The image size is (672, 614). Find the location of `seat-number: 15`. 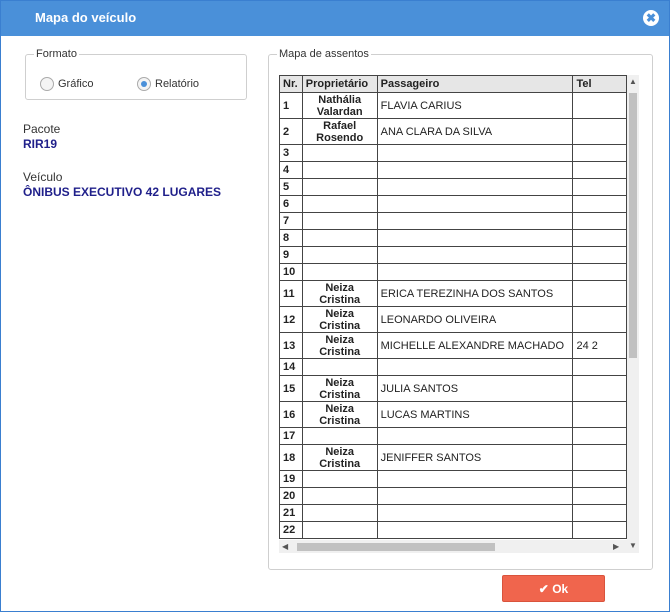

seat-number: 15 is located at coordinates (291, 388).